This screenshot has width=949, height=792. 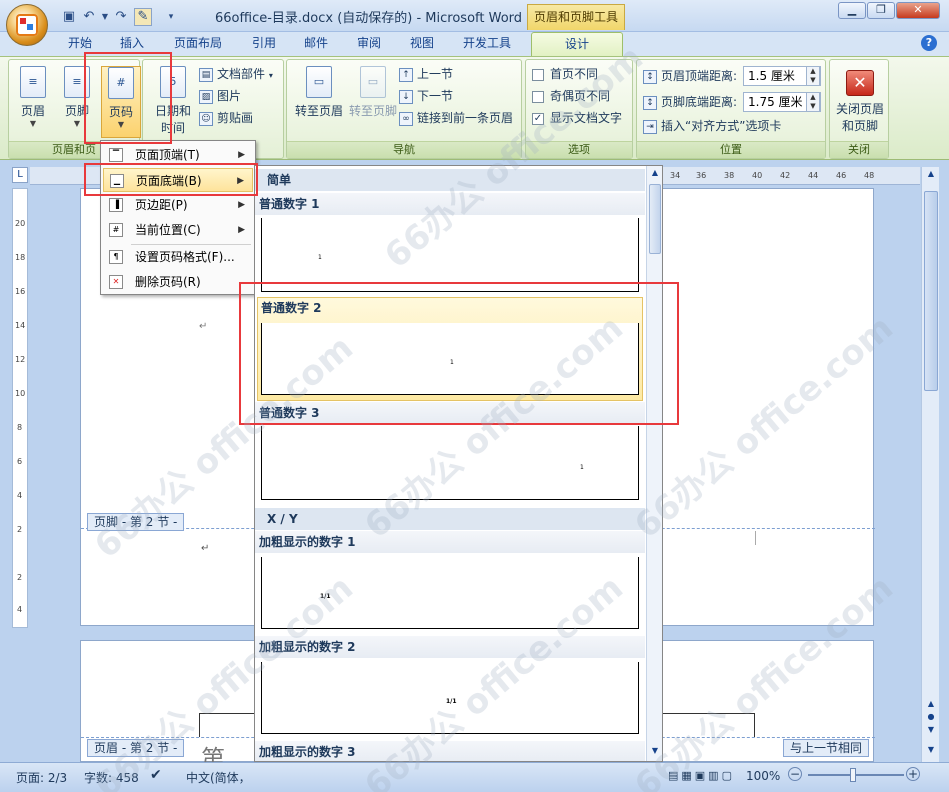 What do you see at coordinates (206, 74) in the screenshot?
I see `doc-parts-icon: ▤` at bounding box center [206, 74].